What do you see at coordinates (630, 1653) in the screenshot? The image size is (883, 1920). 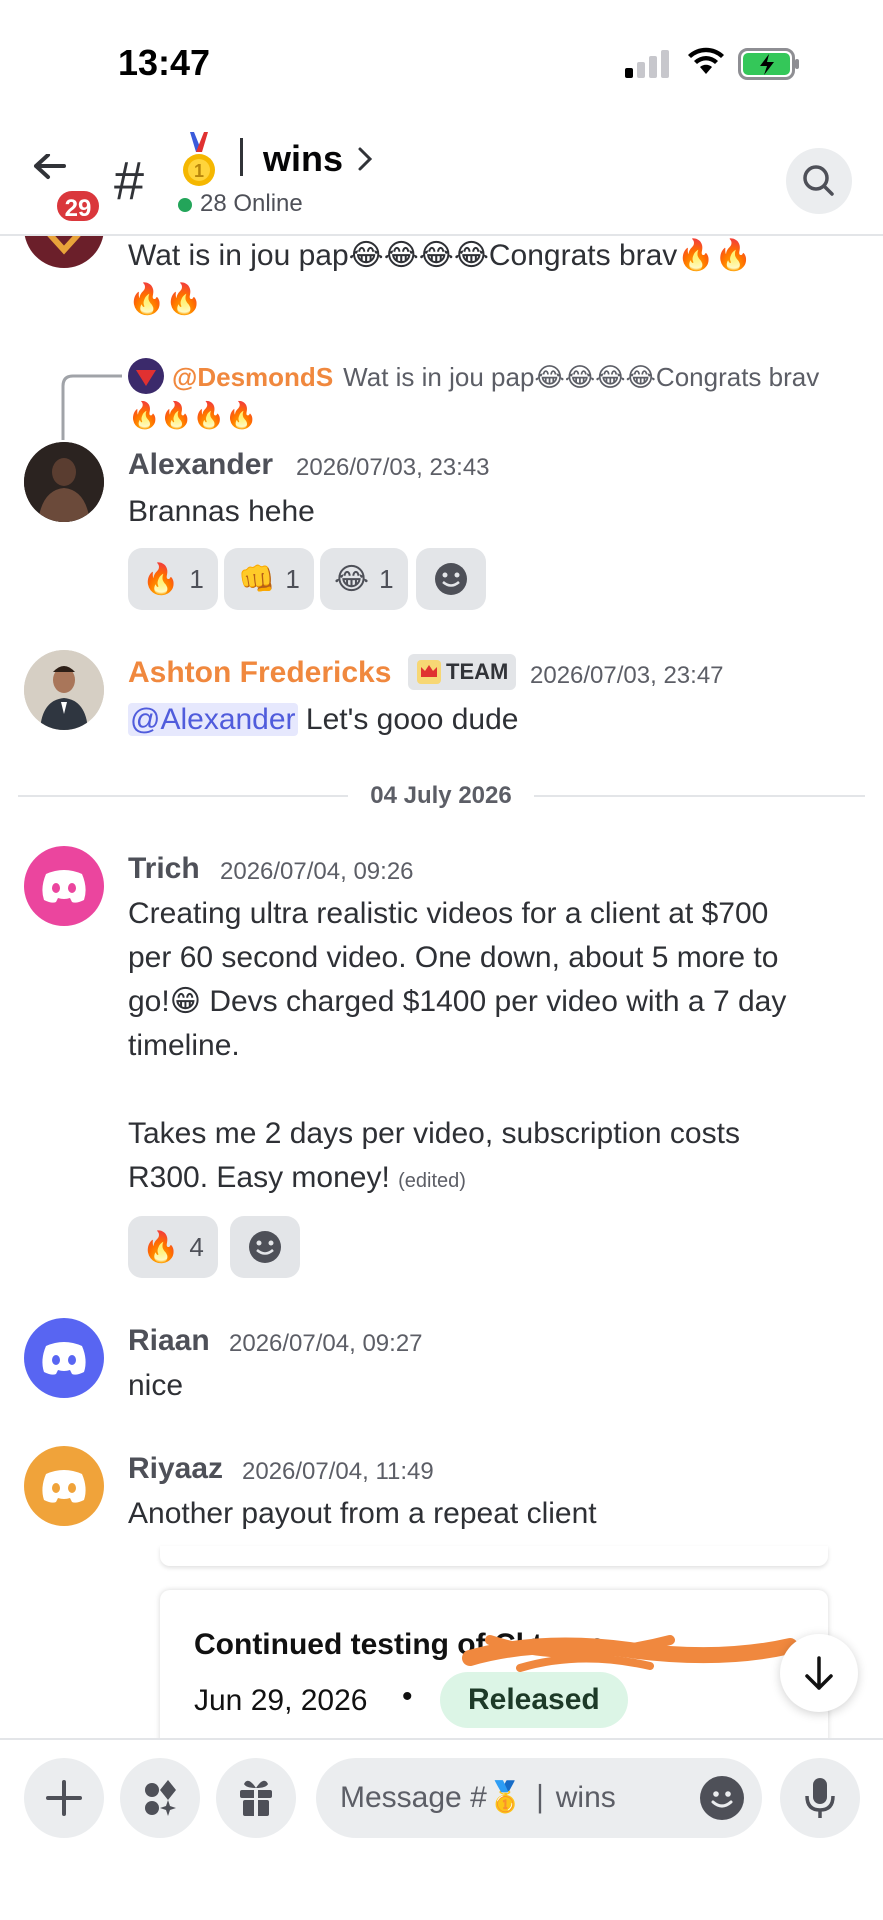 I see `redaction-scribble` at bounding box center [630, 1653].